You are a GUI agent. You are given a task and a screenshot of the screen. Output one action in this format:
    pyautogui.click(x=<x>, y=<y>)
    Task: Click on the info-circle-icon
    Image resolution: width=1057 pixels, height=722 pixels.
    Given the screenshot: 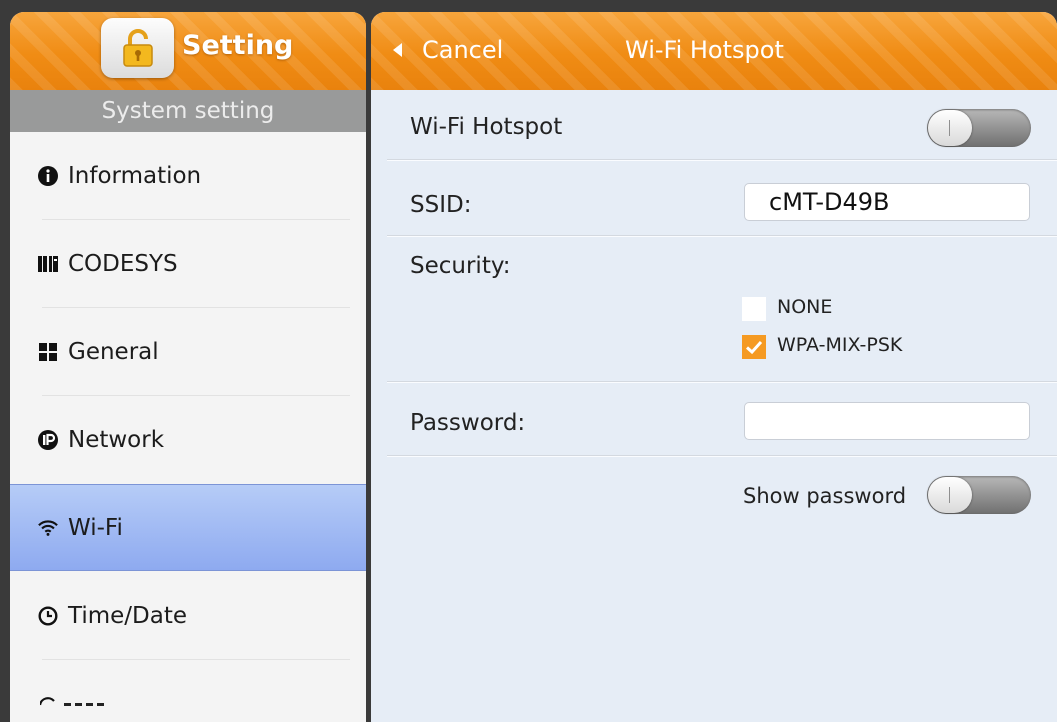 What is the action you would take?
    pyautogui.click(x=48, y=176)
    